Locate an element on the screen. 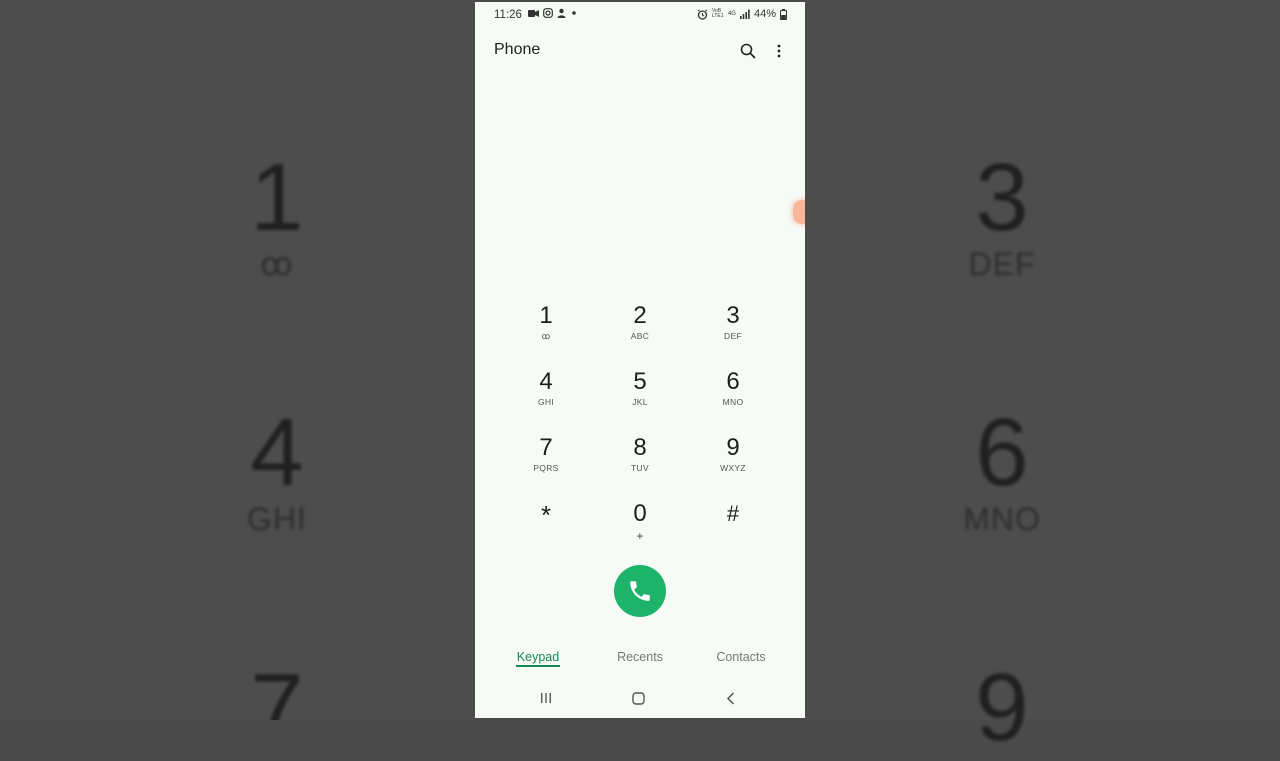 This screenshot has height=761, width=1280. bottom-tabs: Keypad Recents Contacts is located at coordinates (640, 661).